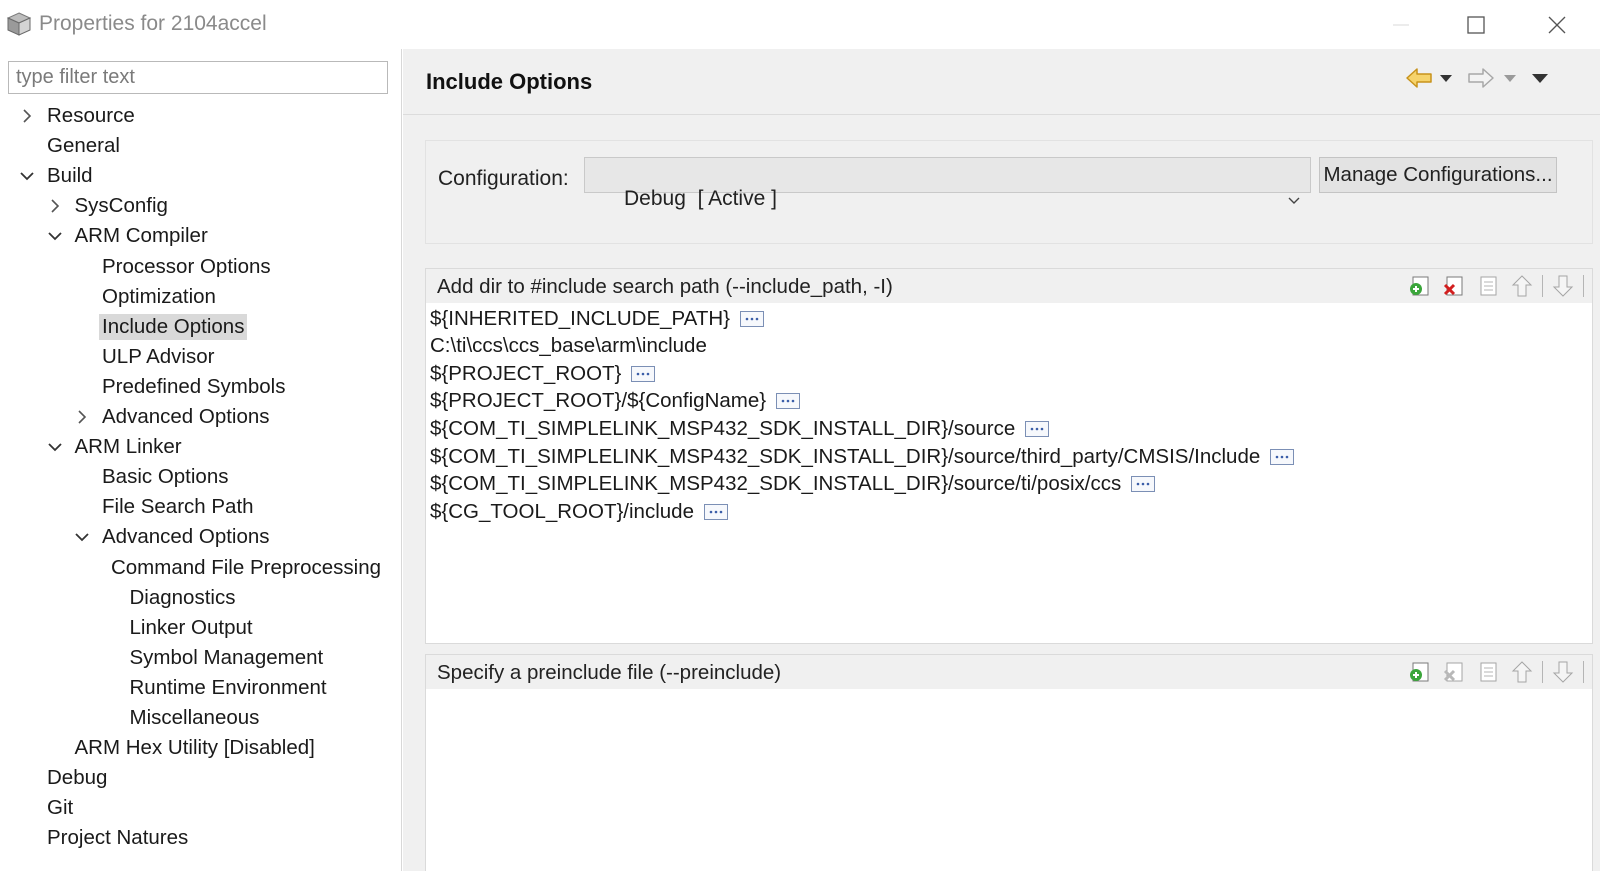  Describe the element at coordinates (103, 838) in the screenshot. I see `tree-item: Project Natures` at that location.